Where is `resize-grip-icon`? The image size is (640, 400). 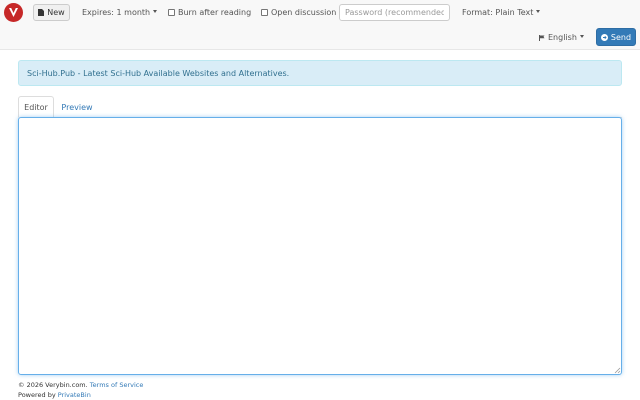
resize-grip-icon is located at coordinates (617, 370).